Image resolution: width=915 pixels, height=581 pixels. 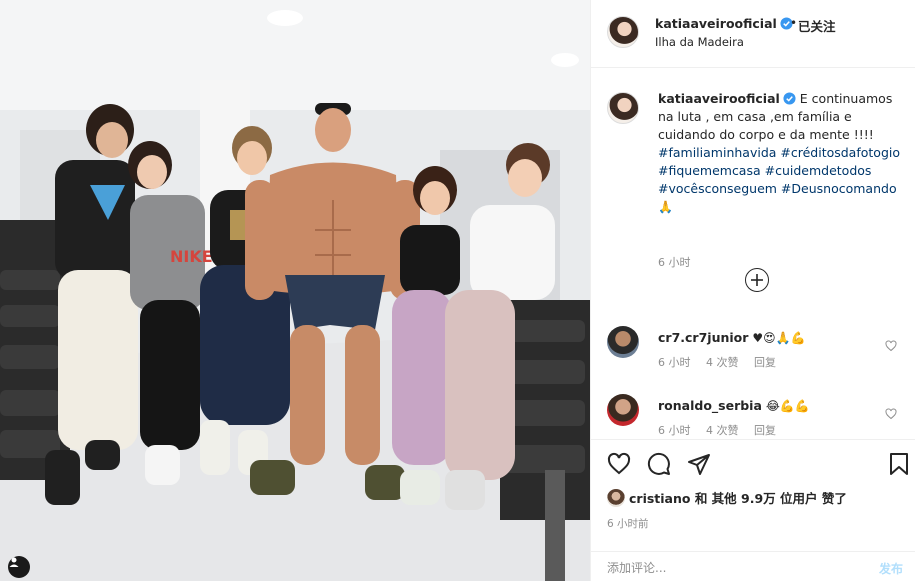 What do you see at coordinates (659, 464) in the screenshot?
I see `comment-bubble-icon` at bounding box center [659, 464].